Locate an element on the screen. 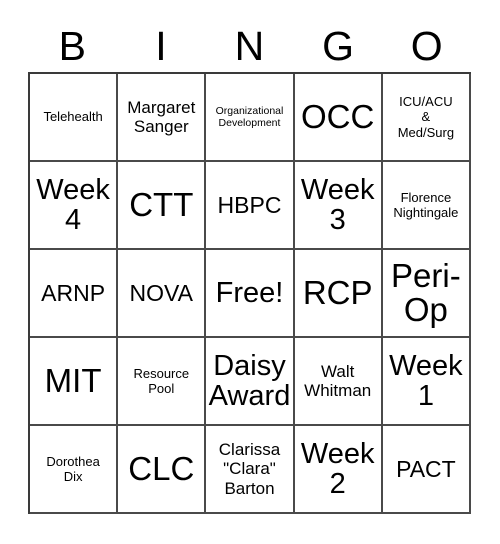  bingo-cell-label: Walt Whitman is located at coordinates (338, 380).